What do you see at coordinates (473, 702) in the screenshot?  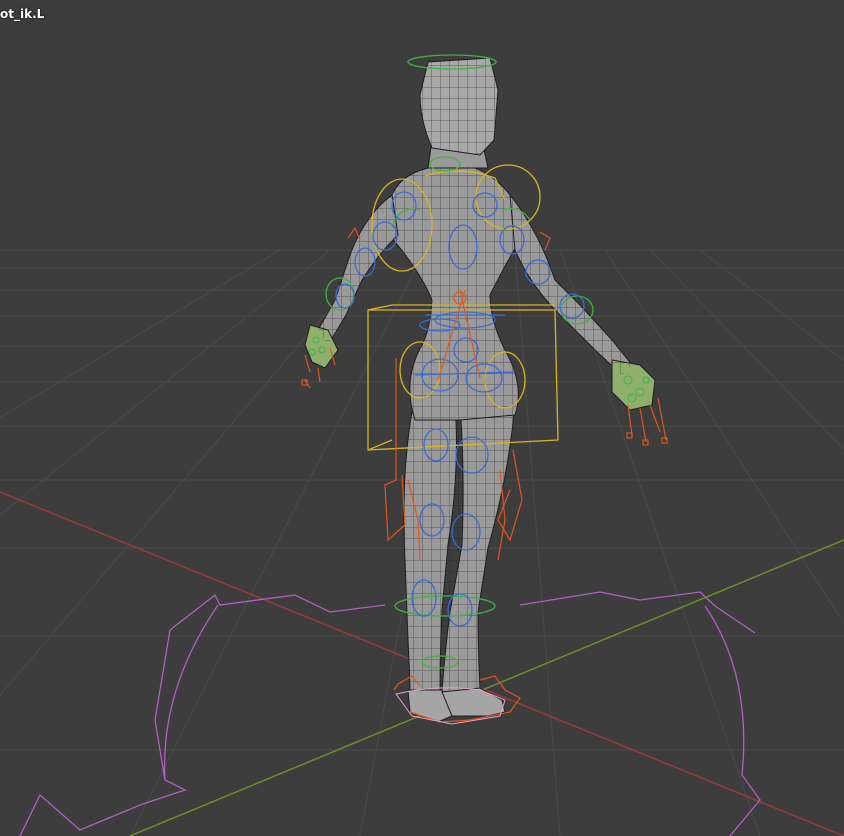 I see `right-foot` at bounding box center [473, 702].